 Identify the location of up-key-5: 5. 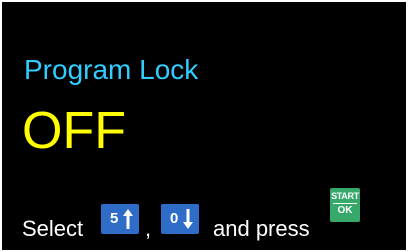
(120, 219).